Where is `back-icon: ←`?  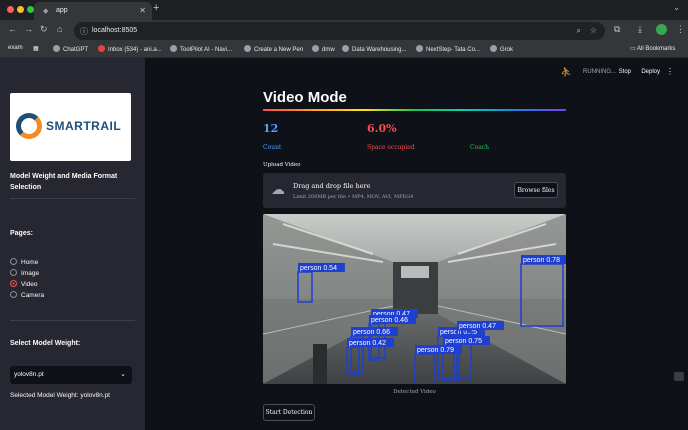 back-icon: ← is located at coordinates (12, 29).